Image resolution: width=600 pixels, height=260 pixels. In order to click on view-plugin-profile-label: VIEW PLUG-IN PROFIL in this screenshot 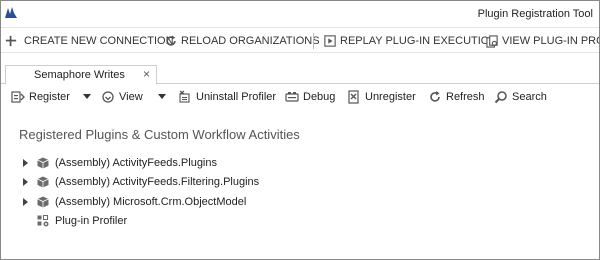, I will do `click(550, 41)`.